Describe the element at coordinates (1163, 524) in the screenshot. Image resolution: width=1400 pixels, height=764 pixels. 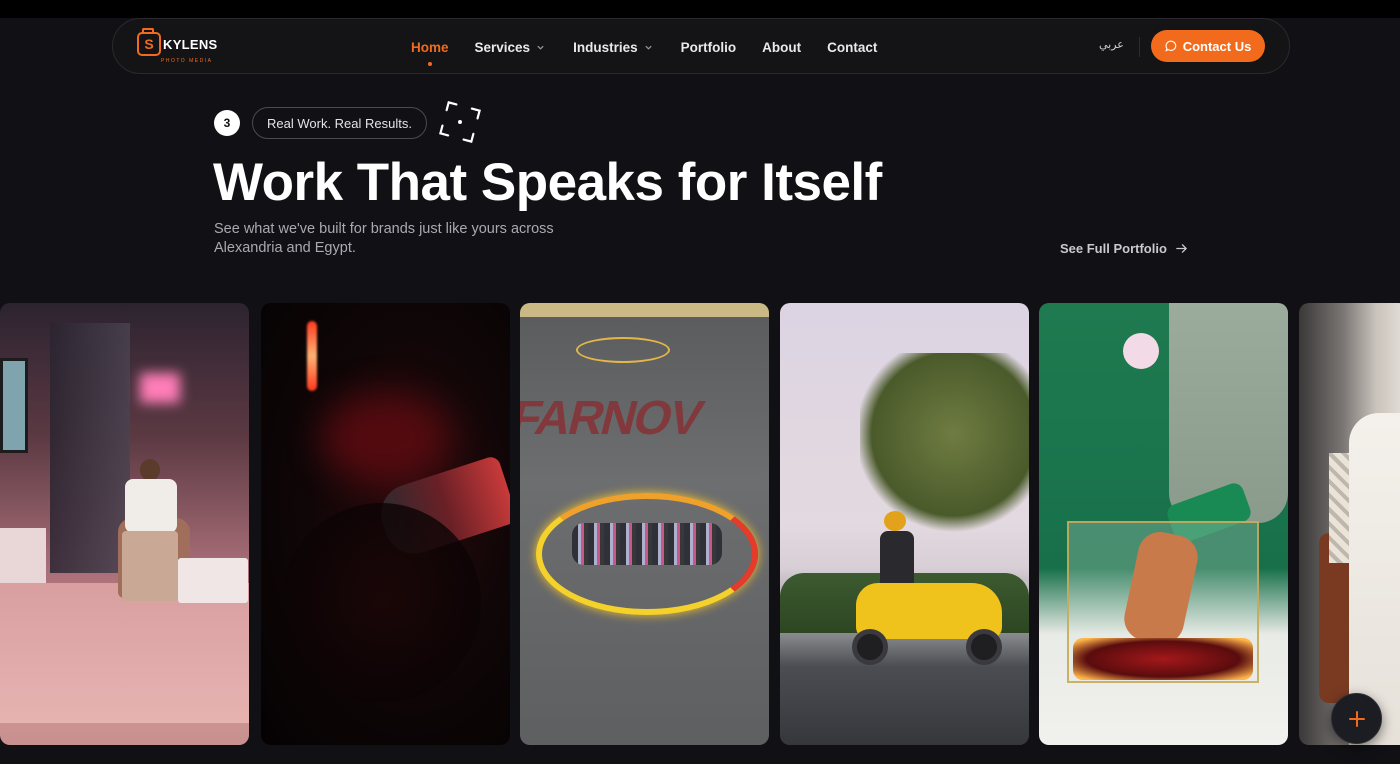
I see `portfolio-card-glass-box` at that location.